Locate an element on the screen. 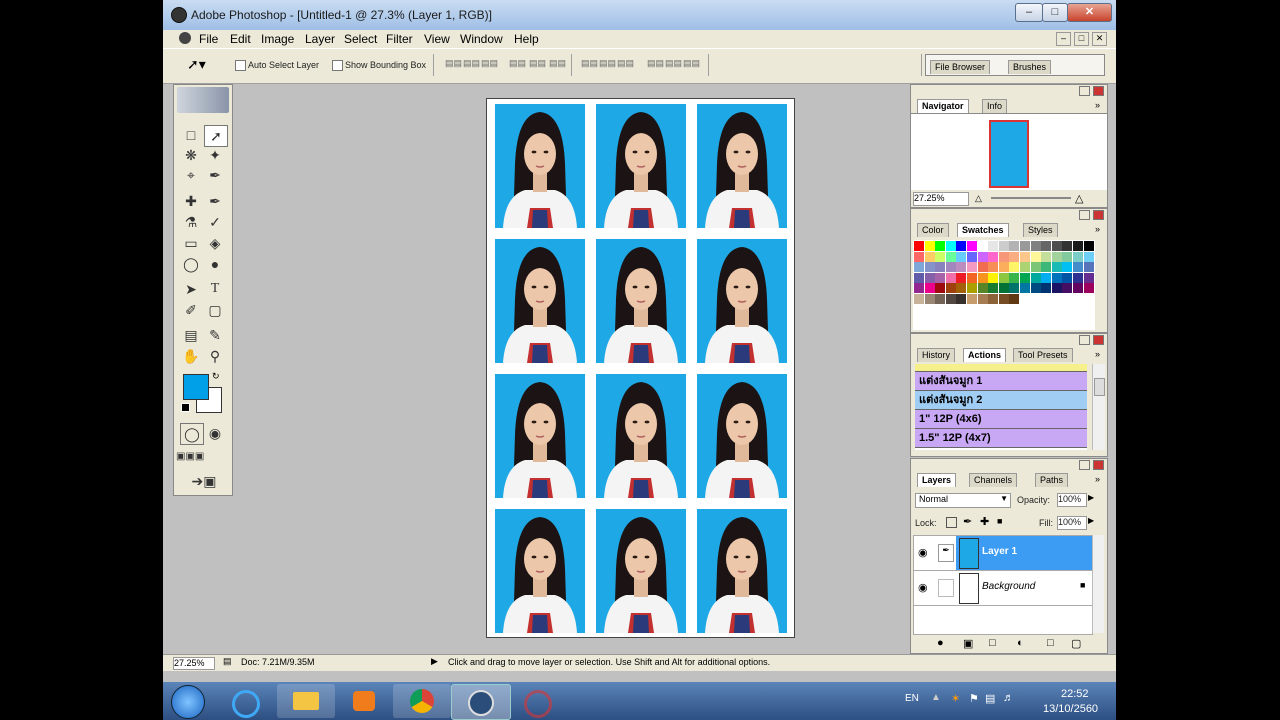 The width and height of the screenshot is (1280, 720). align-right-icon: ▤▤ is located at coordinates (560, 65).